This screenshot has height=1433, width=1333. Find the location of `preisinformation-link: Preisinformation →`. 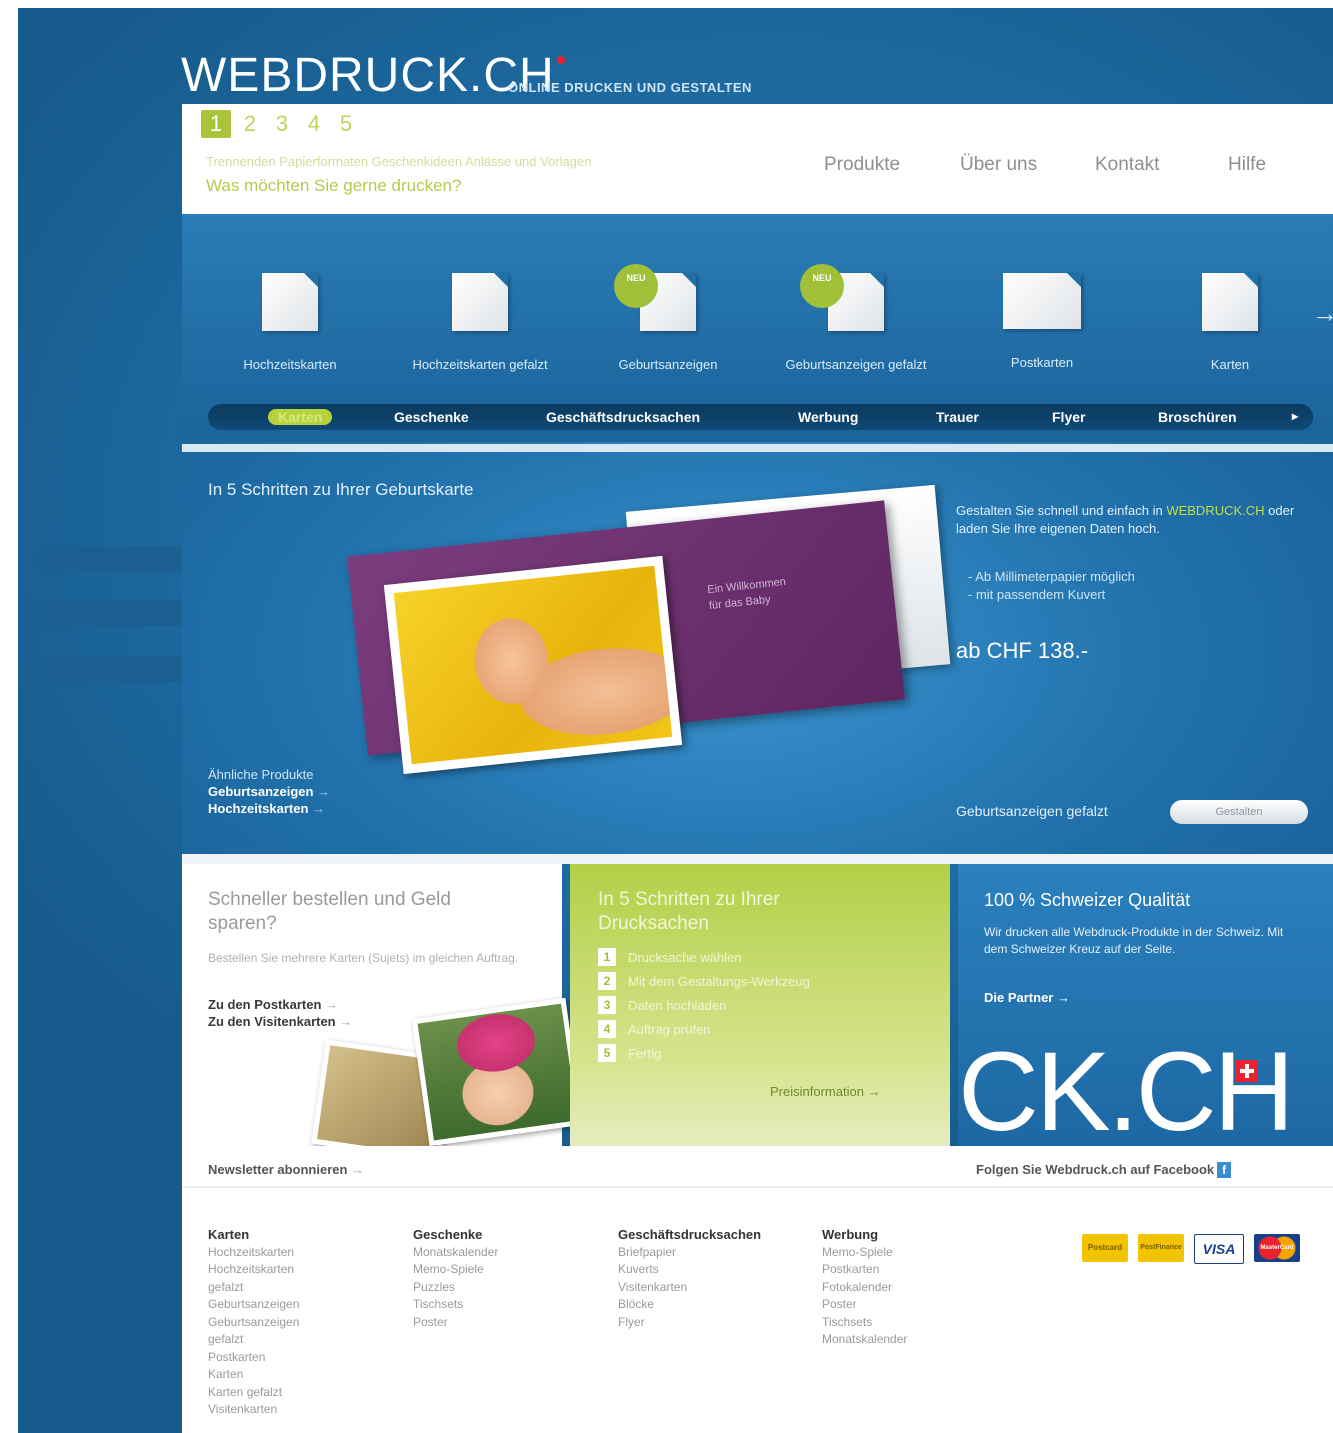

preisinformation-link: Preisinformation → is located at coordinates (825, 1091).